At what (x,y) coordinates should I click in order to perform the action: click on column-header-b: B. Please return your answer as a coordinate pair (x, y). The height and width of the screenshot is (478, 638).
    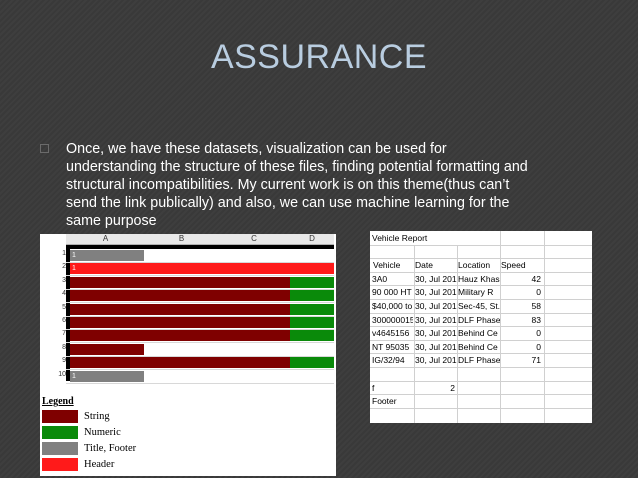
    Looking at the image, I should click on (181, 239).